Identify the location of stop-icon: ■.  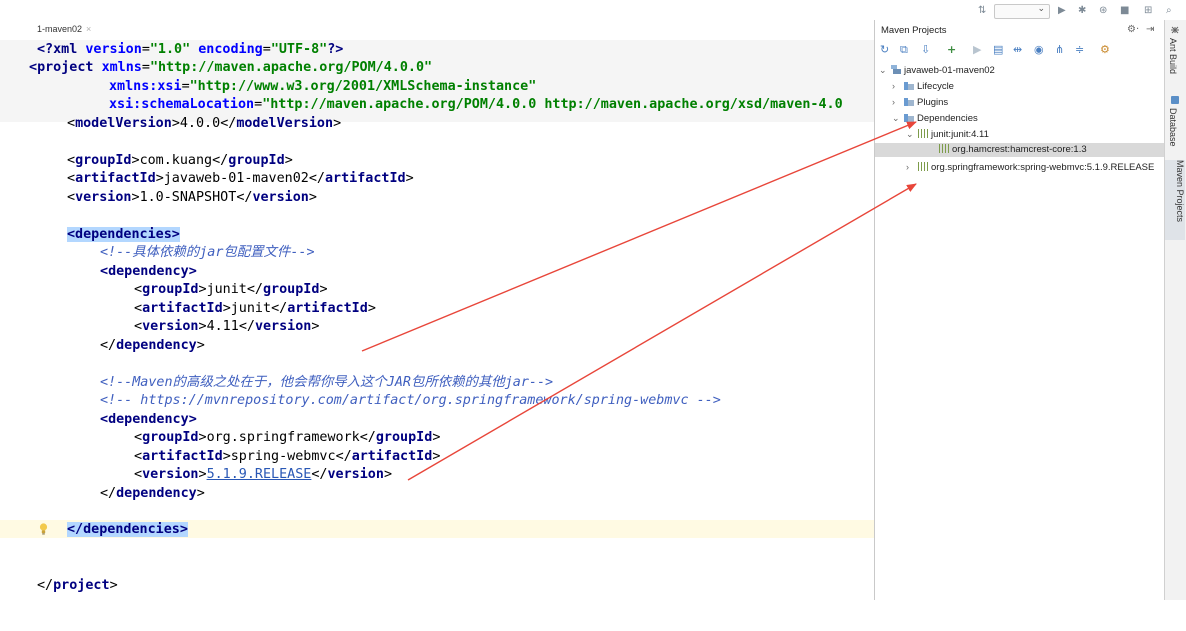
(1124, 11).